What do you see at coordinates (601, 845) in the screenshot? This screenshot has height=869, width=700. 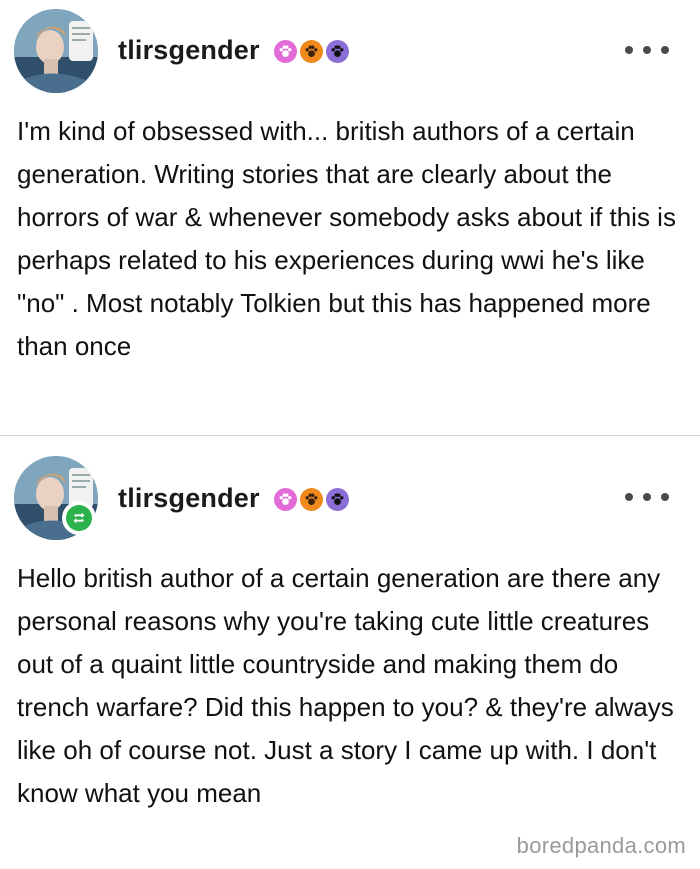 I see `watermark: boredpanda.com` at bounding box center [601, 845].